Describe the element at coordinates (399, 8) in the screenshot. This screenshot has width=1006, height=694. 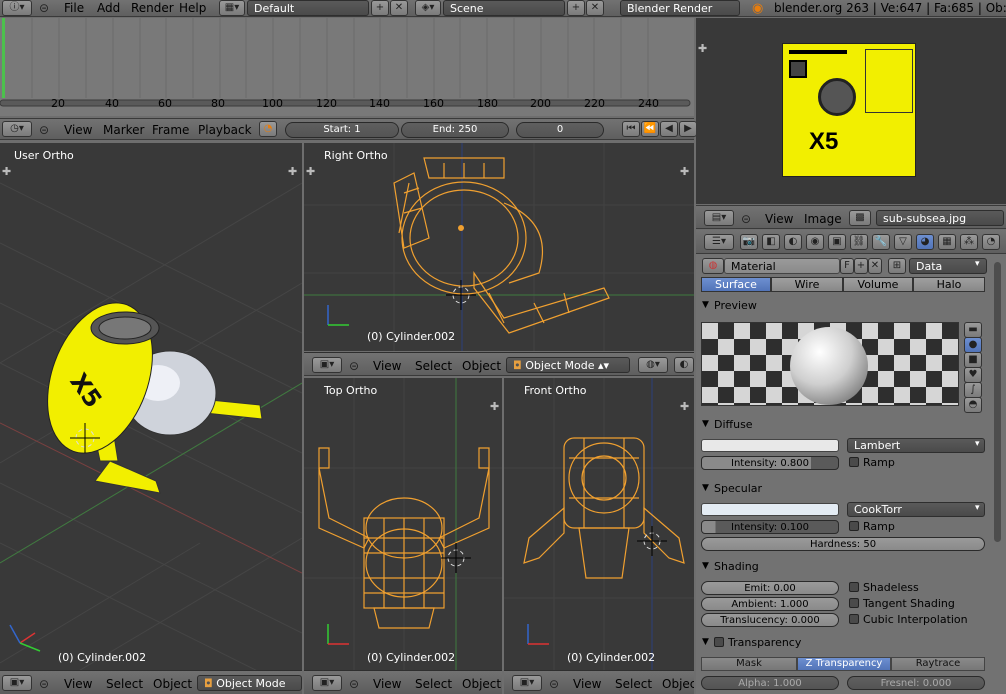
I see `delete-screen-button: ✕` at that location.